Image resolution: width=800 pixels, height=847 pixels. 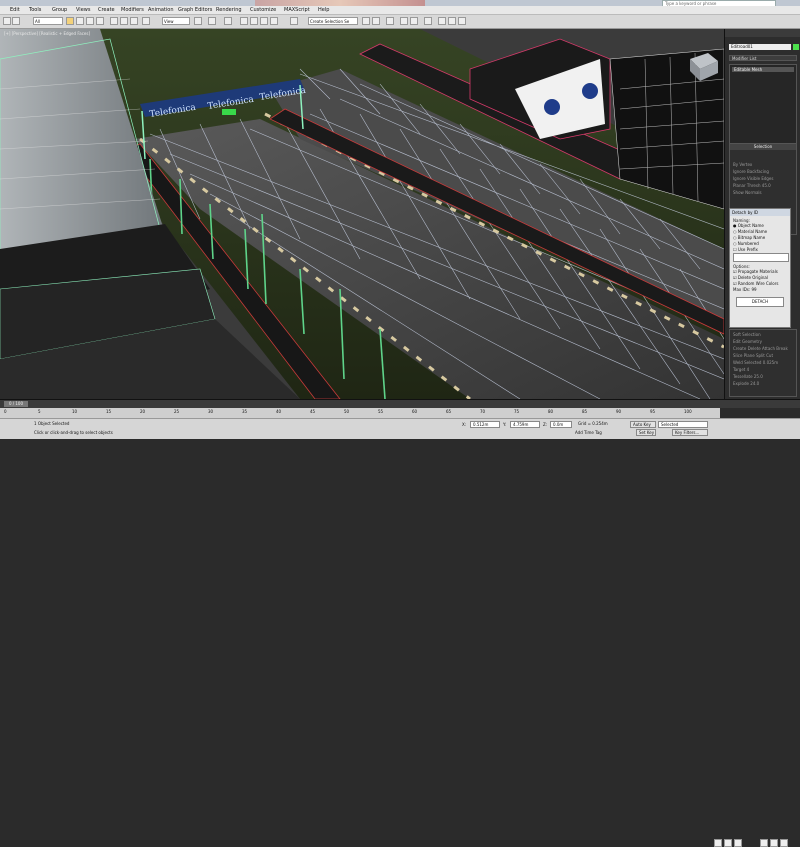 I want to click on z-coord-field: 0.0m, so click(x=561, y=424).